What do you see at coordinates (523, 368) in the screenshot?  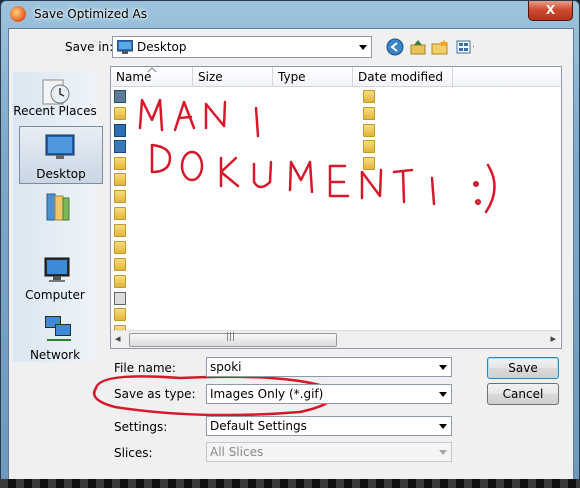 I see `save-button: Save` at bounding box center [523, 368].